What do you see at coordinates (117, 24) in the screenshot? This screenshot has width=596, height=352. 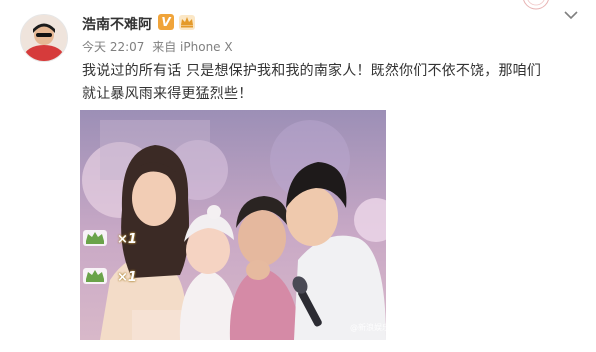 I see `username: 浩南不难阿` at bounding box center [117, 24].